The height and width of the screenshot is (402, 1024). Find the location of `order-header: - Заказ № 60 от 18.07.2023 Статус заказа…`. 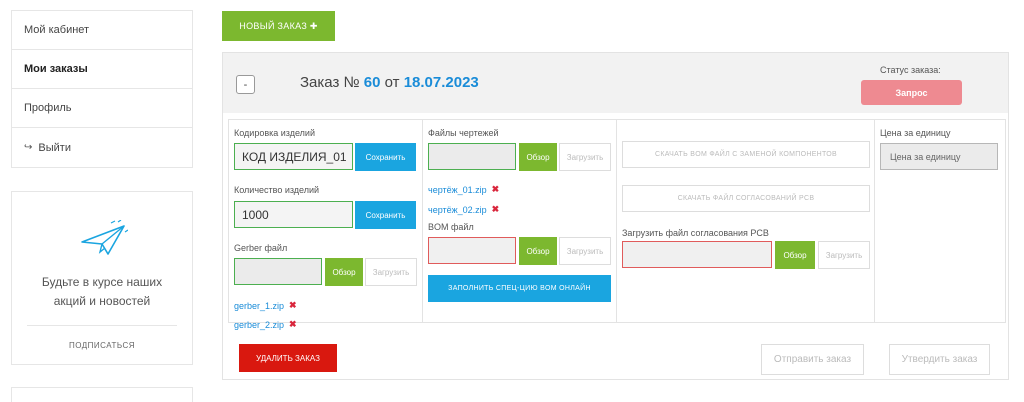

order-header: - Заказ № 60 от 18.07.2023 Статус заказа… is located at coordinates (615, 83).